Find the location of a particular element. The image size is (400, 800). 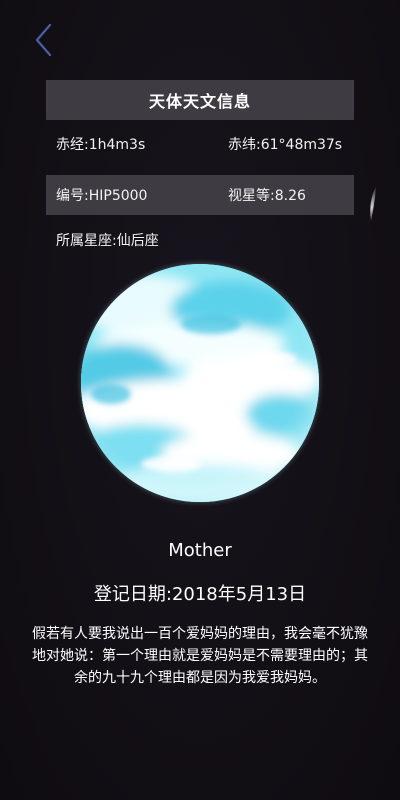

constellation-row: 所属星座:仙后座 is located at coordinates (200, 240).